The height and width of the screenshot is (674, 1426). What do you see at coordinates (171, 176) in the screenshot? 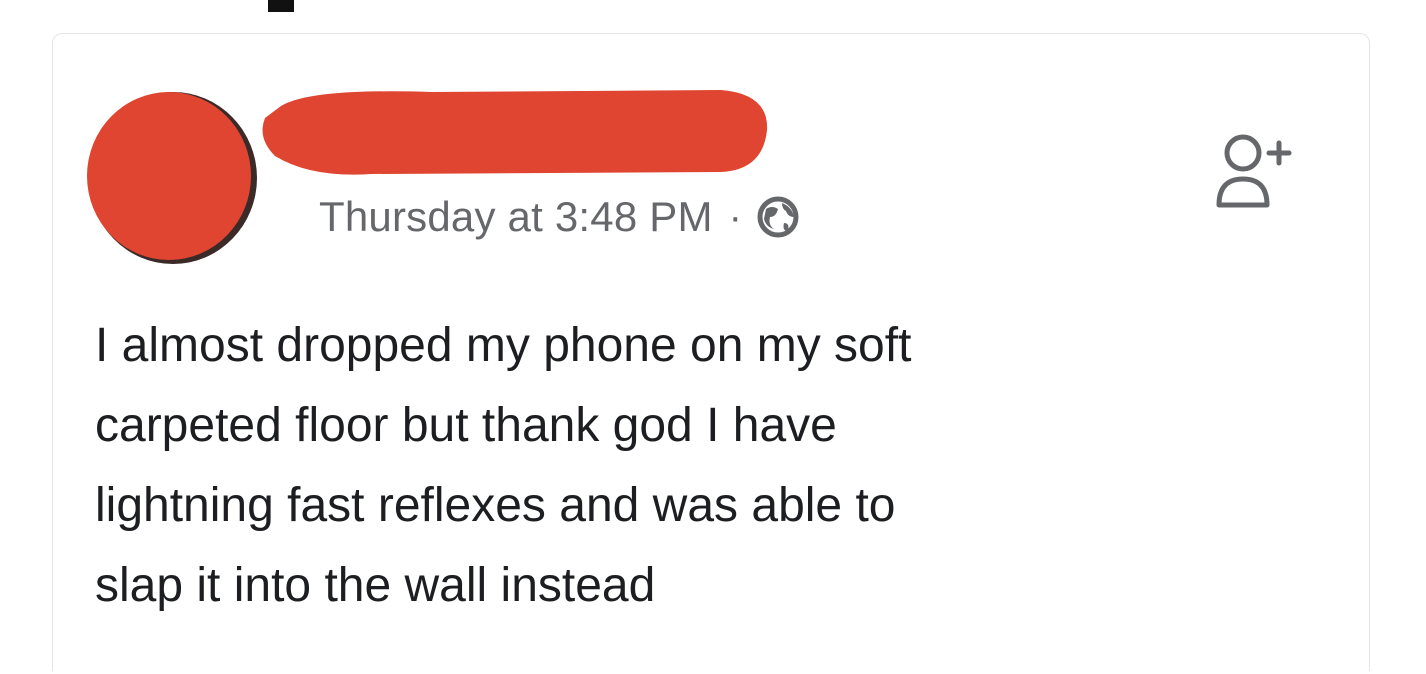
I see `avatar-redaction` at bounding box center [171, 176].